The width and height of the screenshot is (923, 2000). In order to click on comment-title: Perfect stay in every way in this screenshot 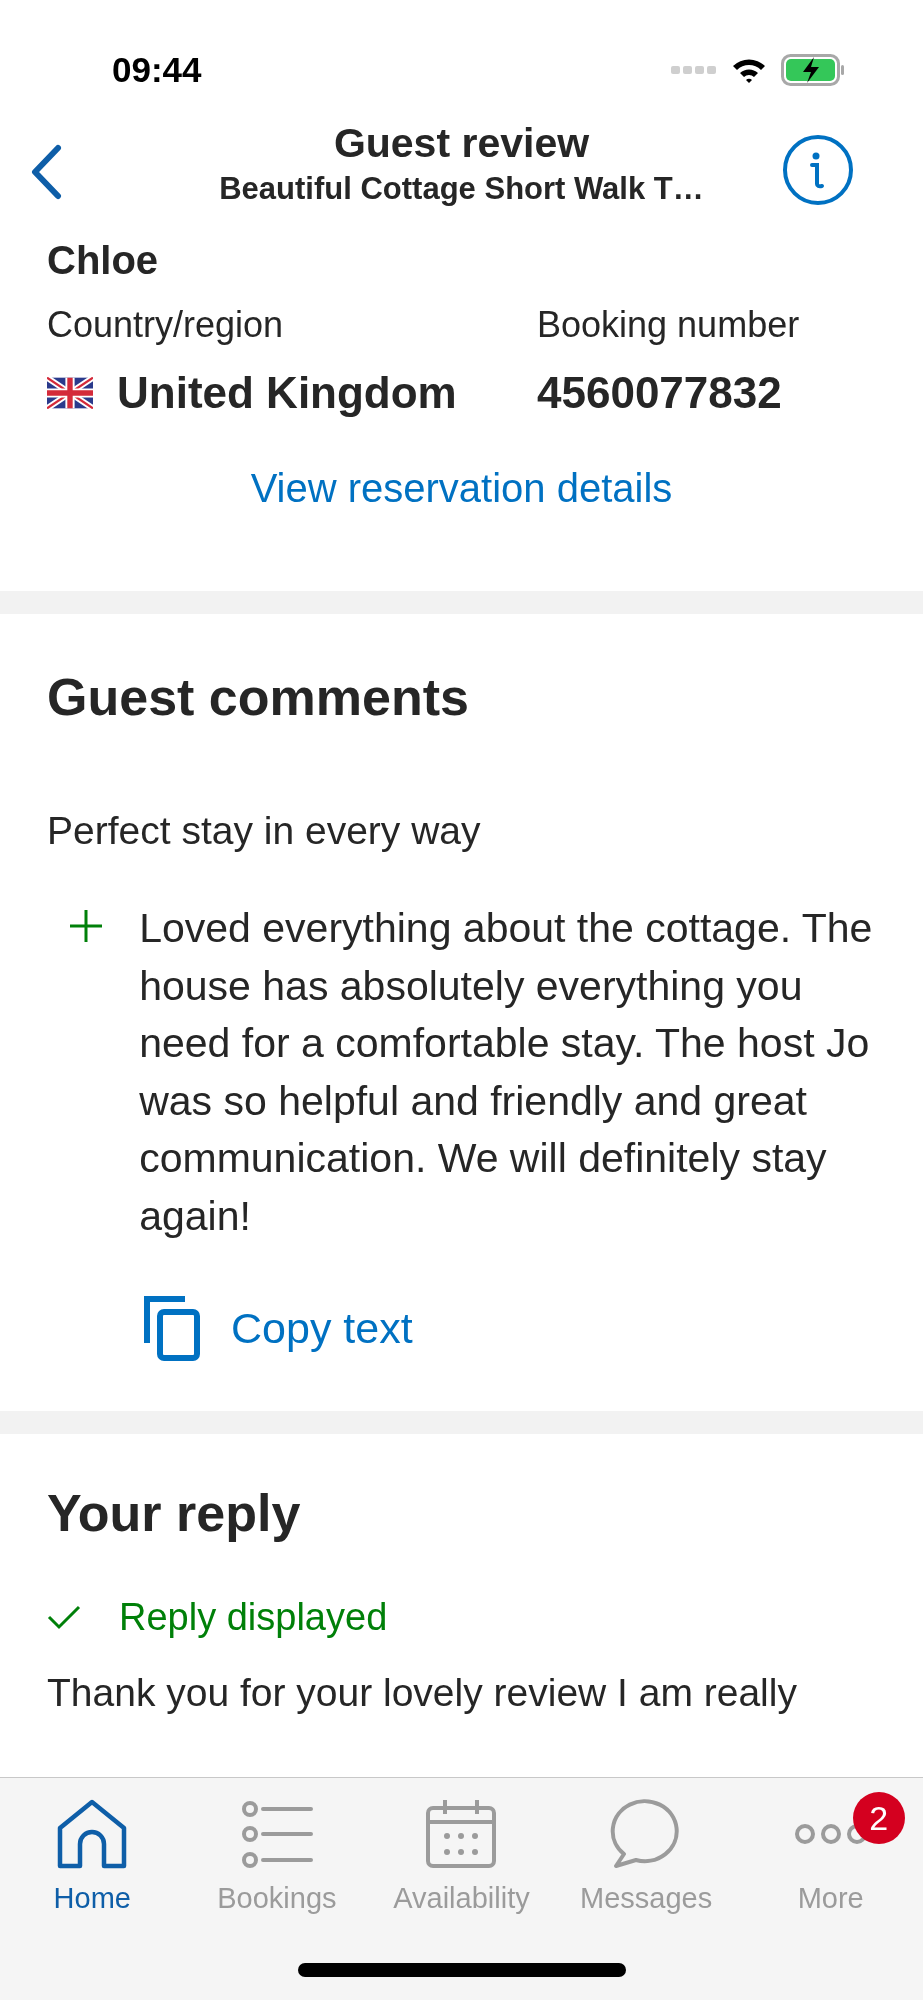, I will do `click(264, 831)`.